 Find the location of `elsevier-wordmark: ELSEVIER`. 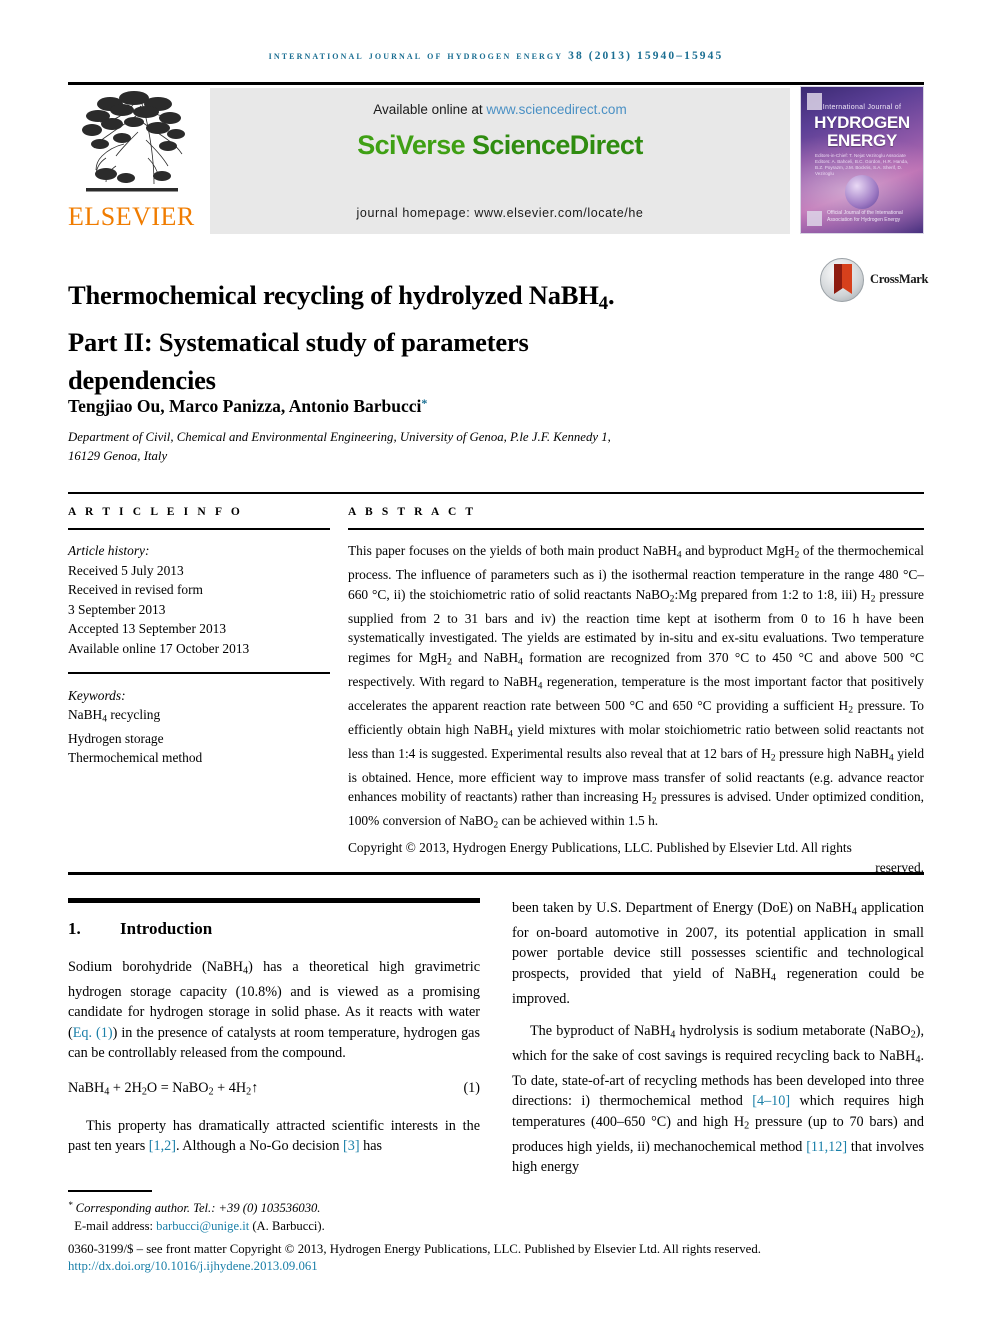

elsevier-wordmark: ELSEVIER is located at coordinates (131, 216).